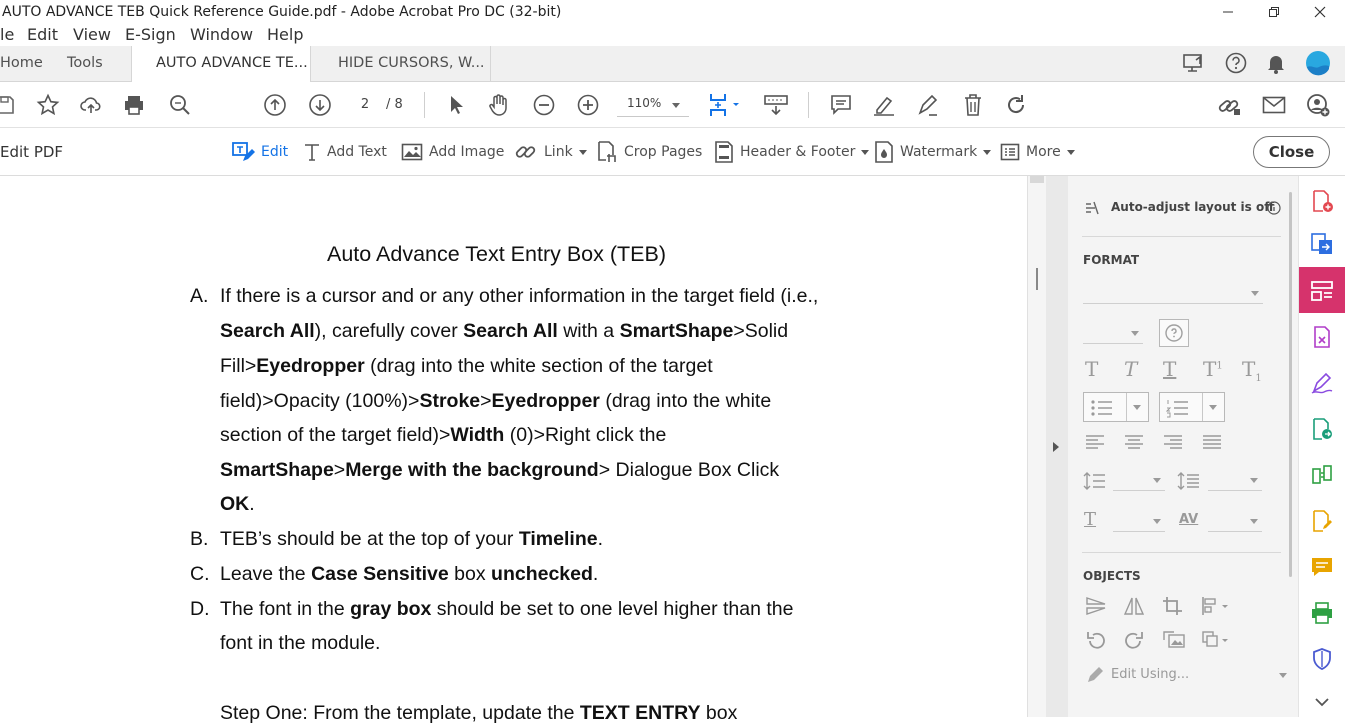 This screenshot has width=1345, height=725. What do you see at coordinates (1095, 481) in the screenshot?
I see `line-spacing-icon` at bounding box center [1095, 481].